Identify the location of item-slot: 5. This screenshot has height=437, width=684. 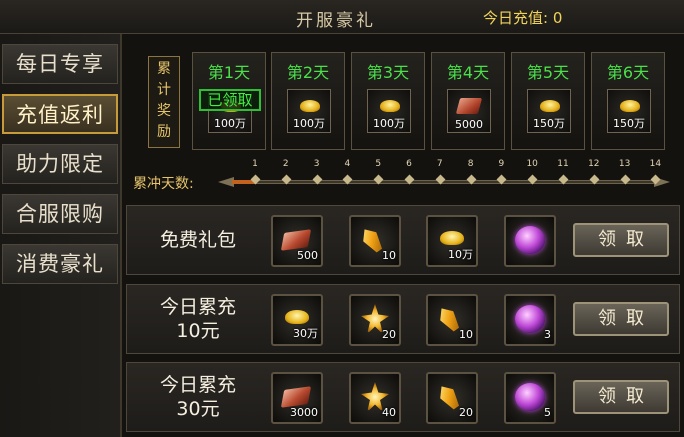
(530, 398).